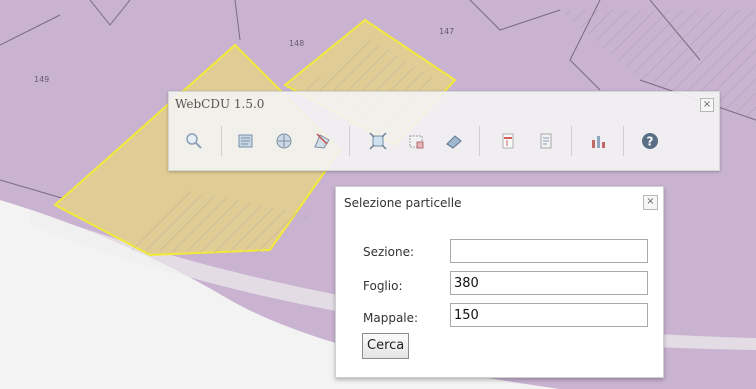 The height and width of the screenshot is (389, 756). What do you see at coordinates (297, 43) in the screenshot?
I see `parcel-number-148: 148` at bounding box center [297, 43].